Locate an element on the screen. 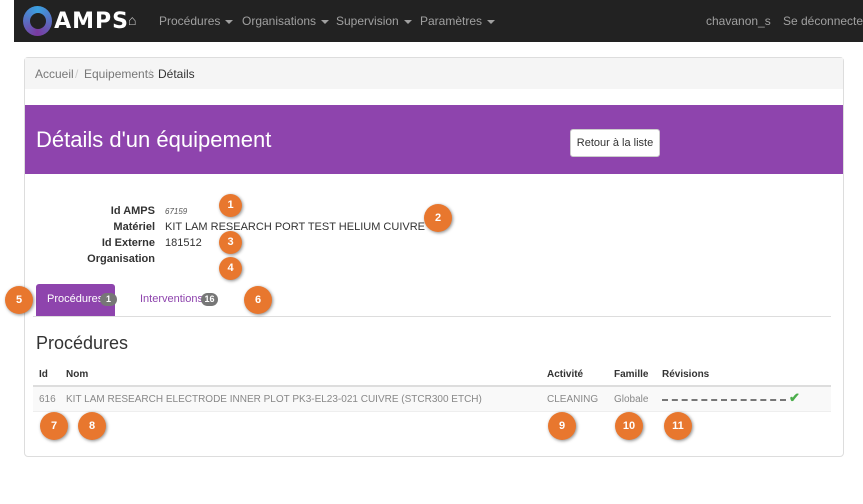 This screenshot has height=504, width=863. check-icon: ✔ is located at coordinates (794, 397).